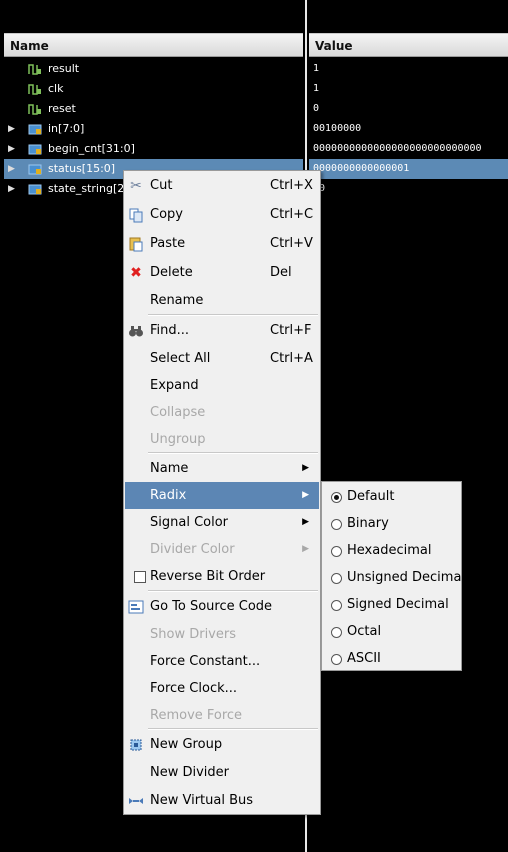 The image size is (508, 852). I want to click on radix-option-ascii: ASCII, so click(391, 658).